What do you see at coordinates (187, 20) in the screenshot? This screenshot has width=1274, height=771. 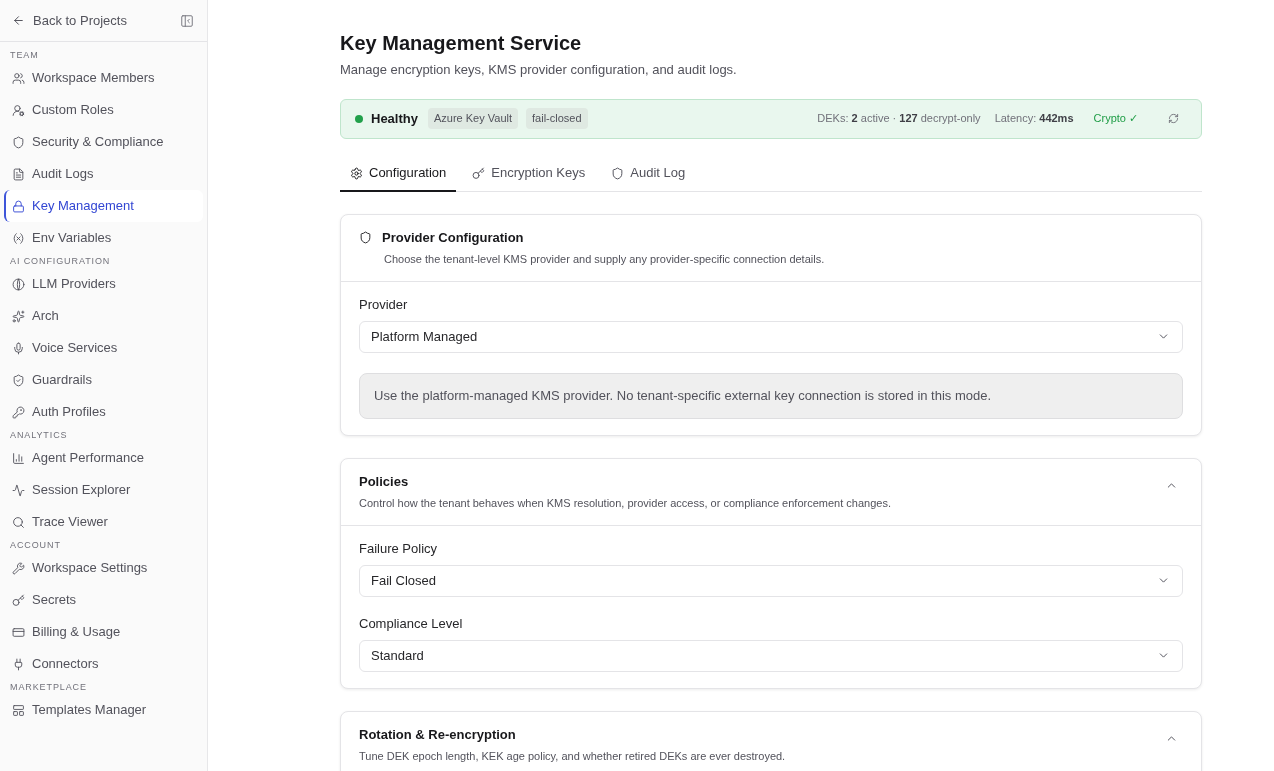 I see `panel-collapse-icon` at bounding box center [187, 20].